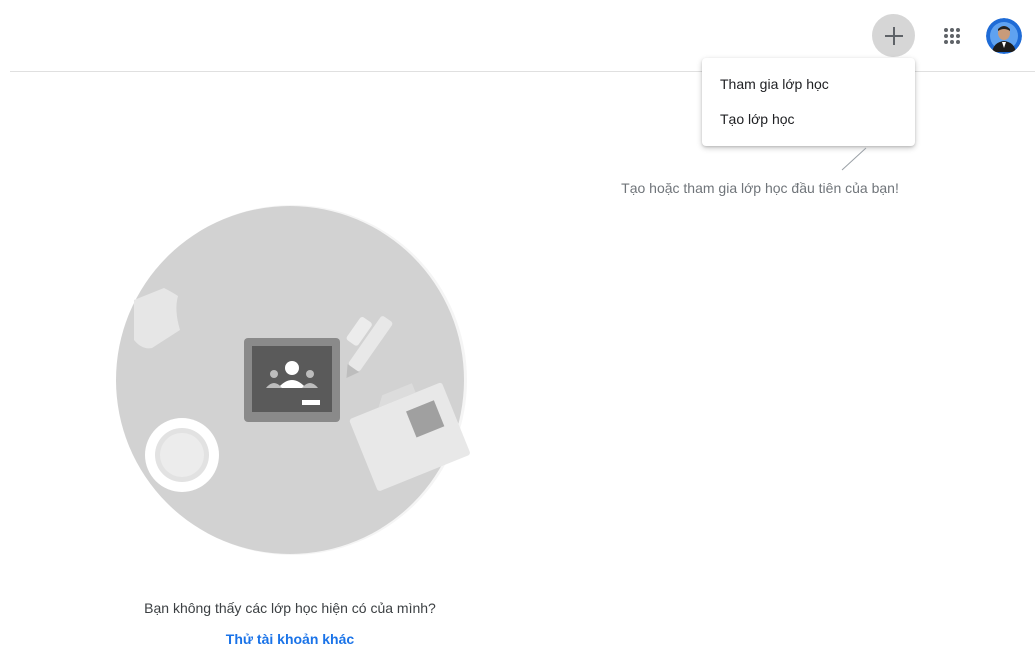  I want to click on hint-pointer-line, so click(854, 159).